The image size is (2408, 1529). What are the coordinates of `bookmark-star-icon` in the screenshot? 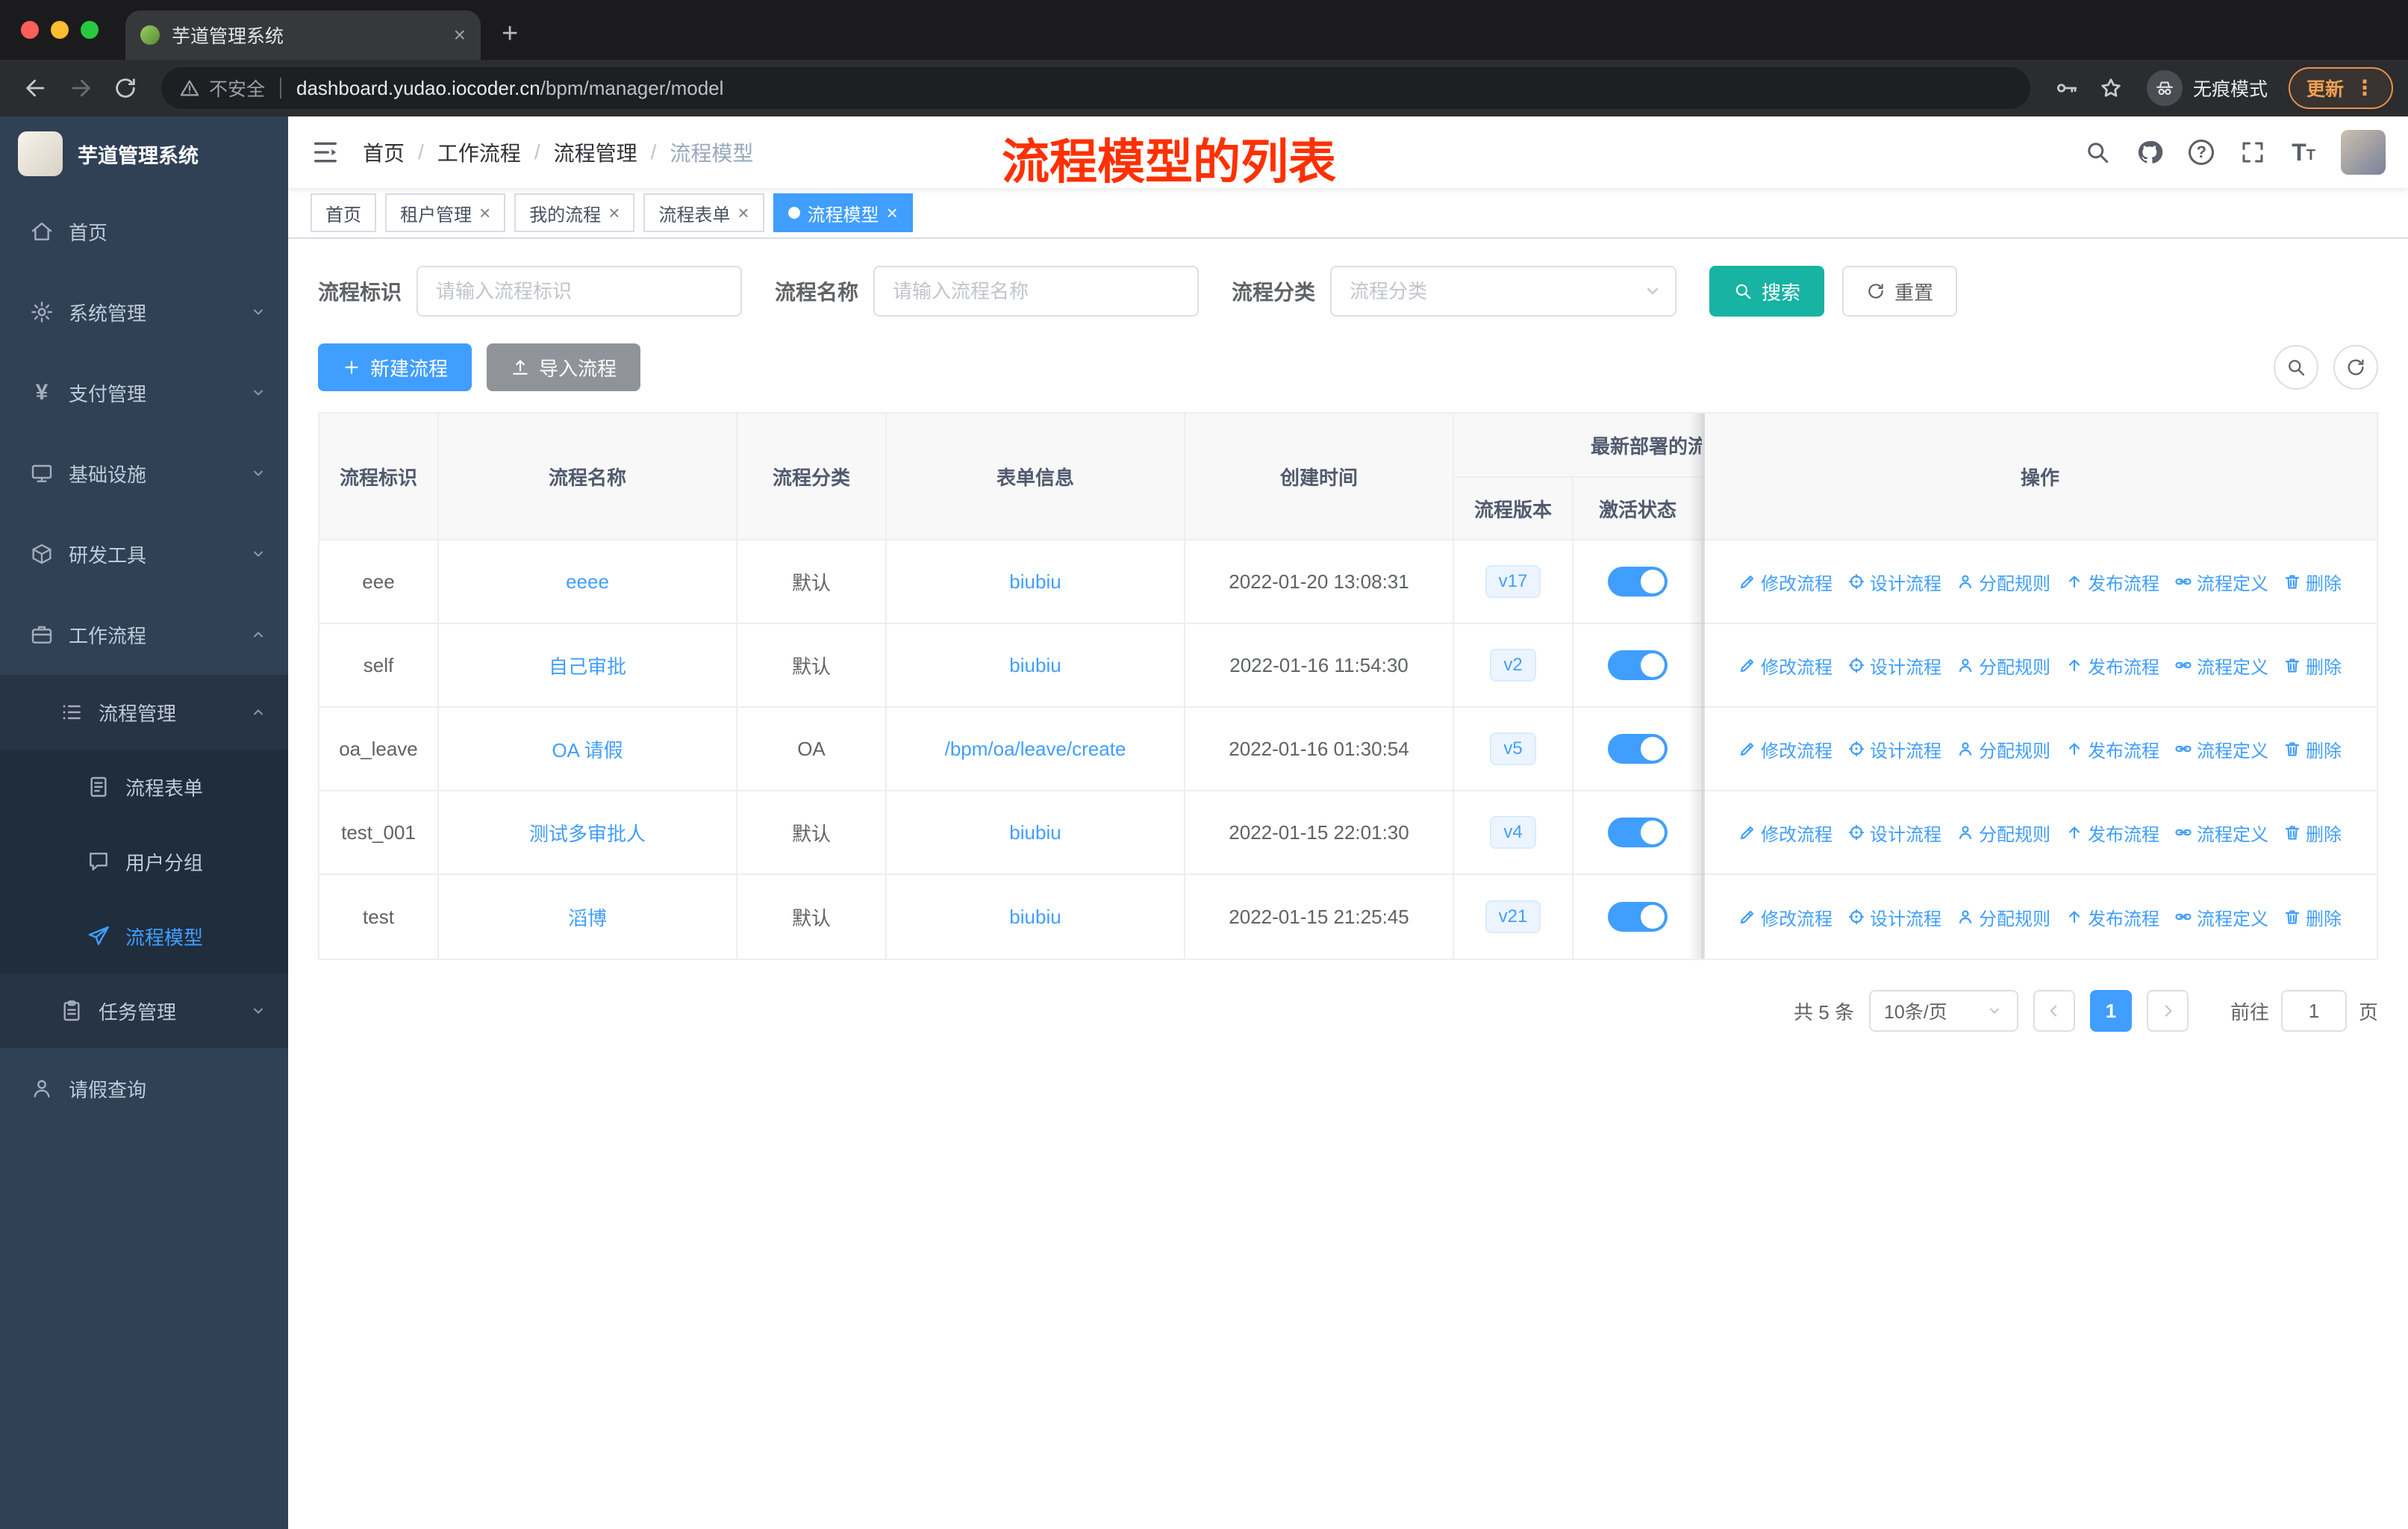 It's located at (2111, 88).